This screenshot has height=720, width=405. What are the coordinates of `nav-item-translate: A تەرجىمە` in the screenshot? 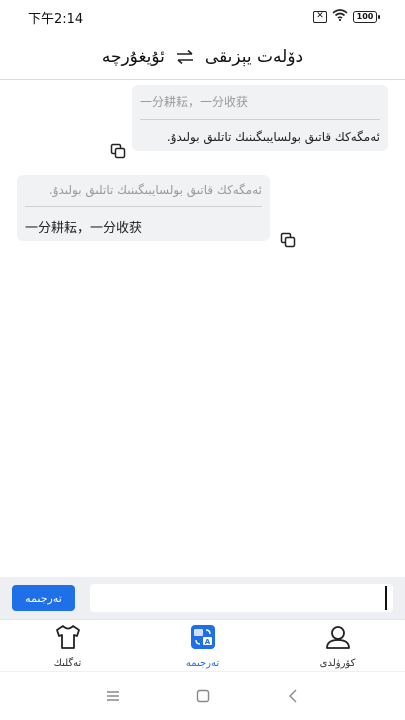 It's located at (202, 645).